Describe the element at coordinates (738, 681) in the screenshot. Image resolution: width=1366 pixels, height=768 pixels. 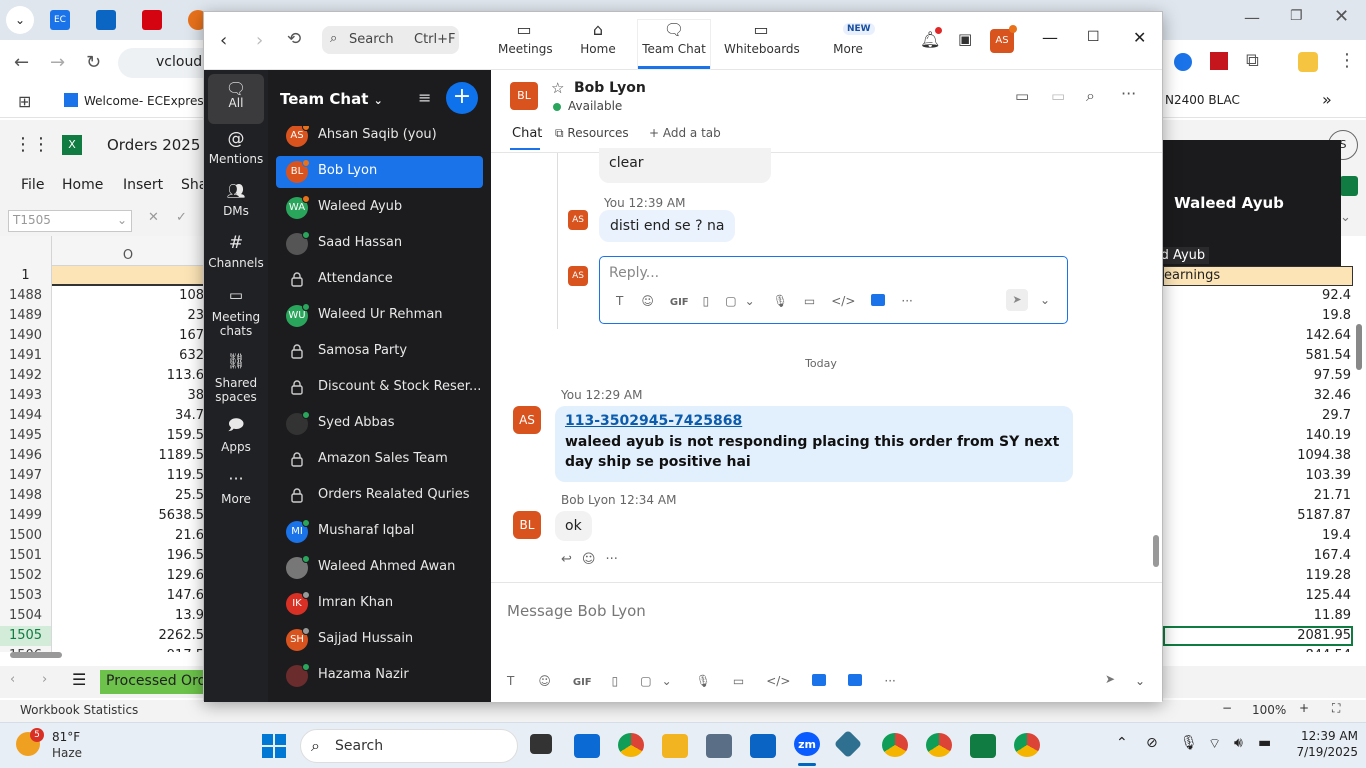
I see `video-msg-icon: ▭` at that location.